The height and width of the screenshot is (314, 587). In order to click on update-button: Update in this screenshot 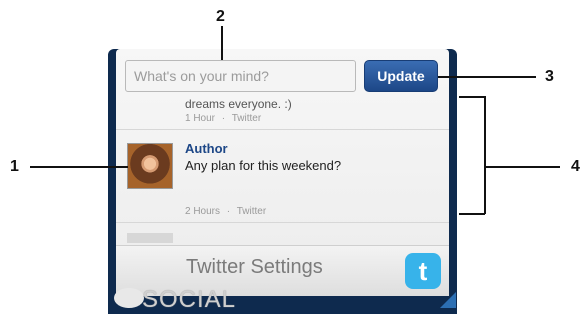, I will do `click(401, 76)`.